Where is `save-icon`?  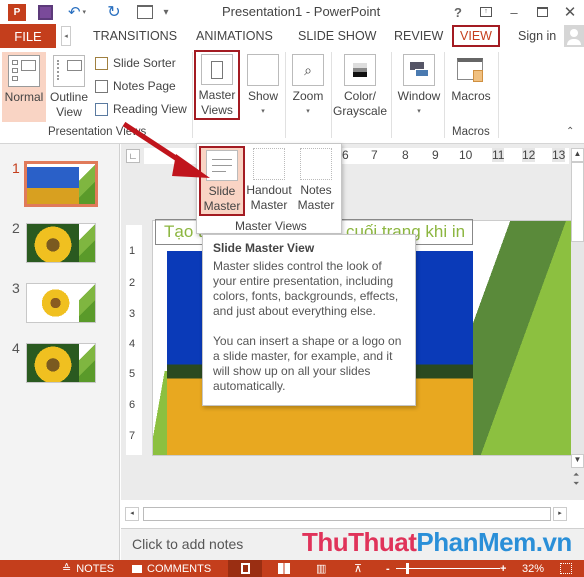
save-icon is located at coordinates (45, 12).